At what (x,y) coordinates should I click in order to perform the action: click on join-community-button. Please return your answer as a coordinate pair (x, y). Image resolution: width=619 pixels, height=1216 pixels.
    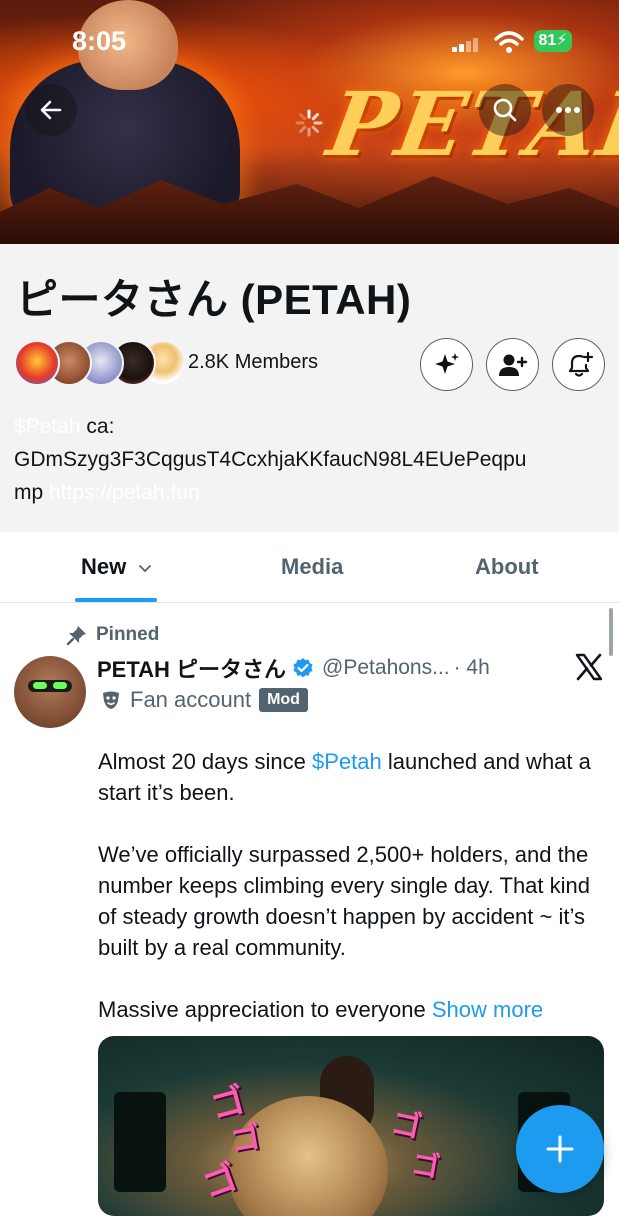
    Looking at the image, I should click on (512, 364).